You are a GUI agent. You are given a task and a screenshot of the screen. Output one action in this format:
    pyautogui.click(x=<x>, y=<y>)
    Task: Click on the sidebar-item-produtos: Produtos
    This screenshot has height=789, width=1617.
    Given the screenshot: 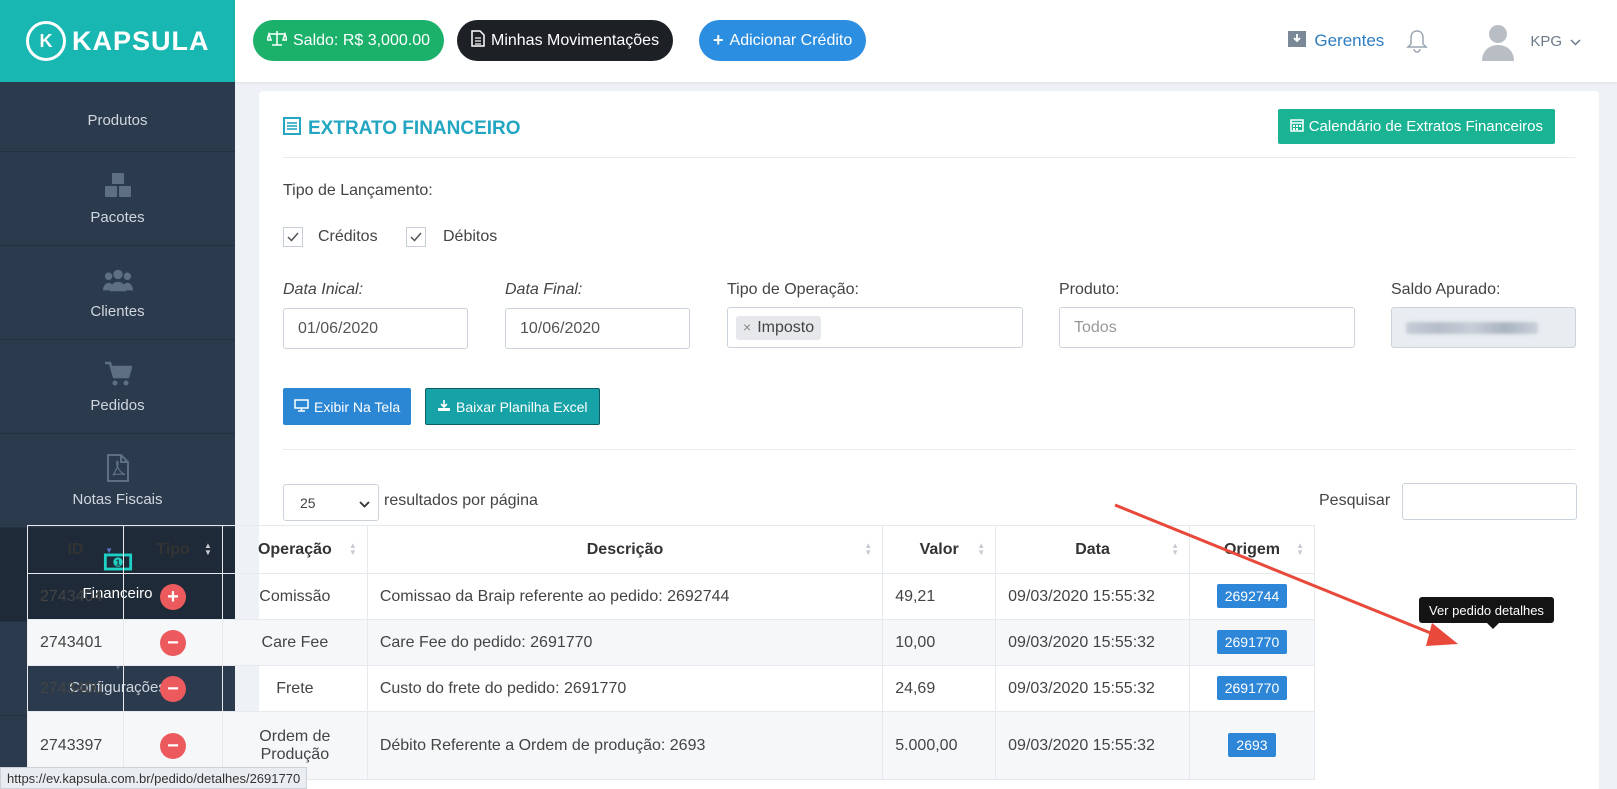 What is the action you would take?
    pyautogui.click(x=117, y=117)
    